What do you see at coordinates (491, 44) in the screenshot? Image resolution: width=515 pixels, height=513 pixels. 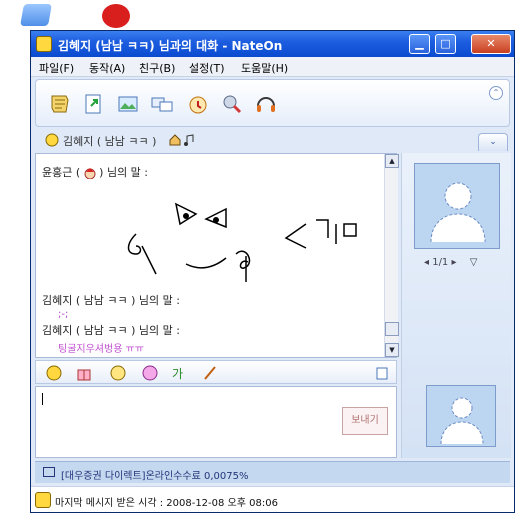 I see `close-button: ✕` at bounding box center [491, 44].